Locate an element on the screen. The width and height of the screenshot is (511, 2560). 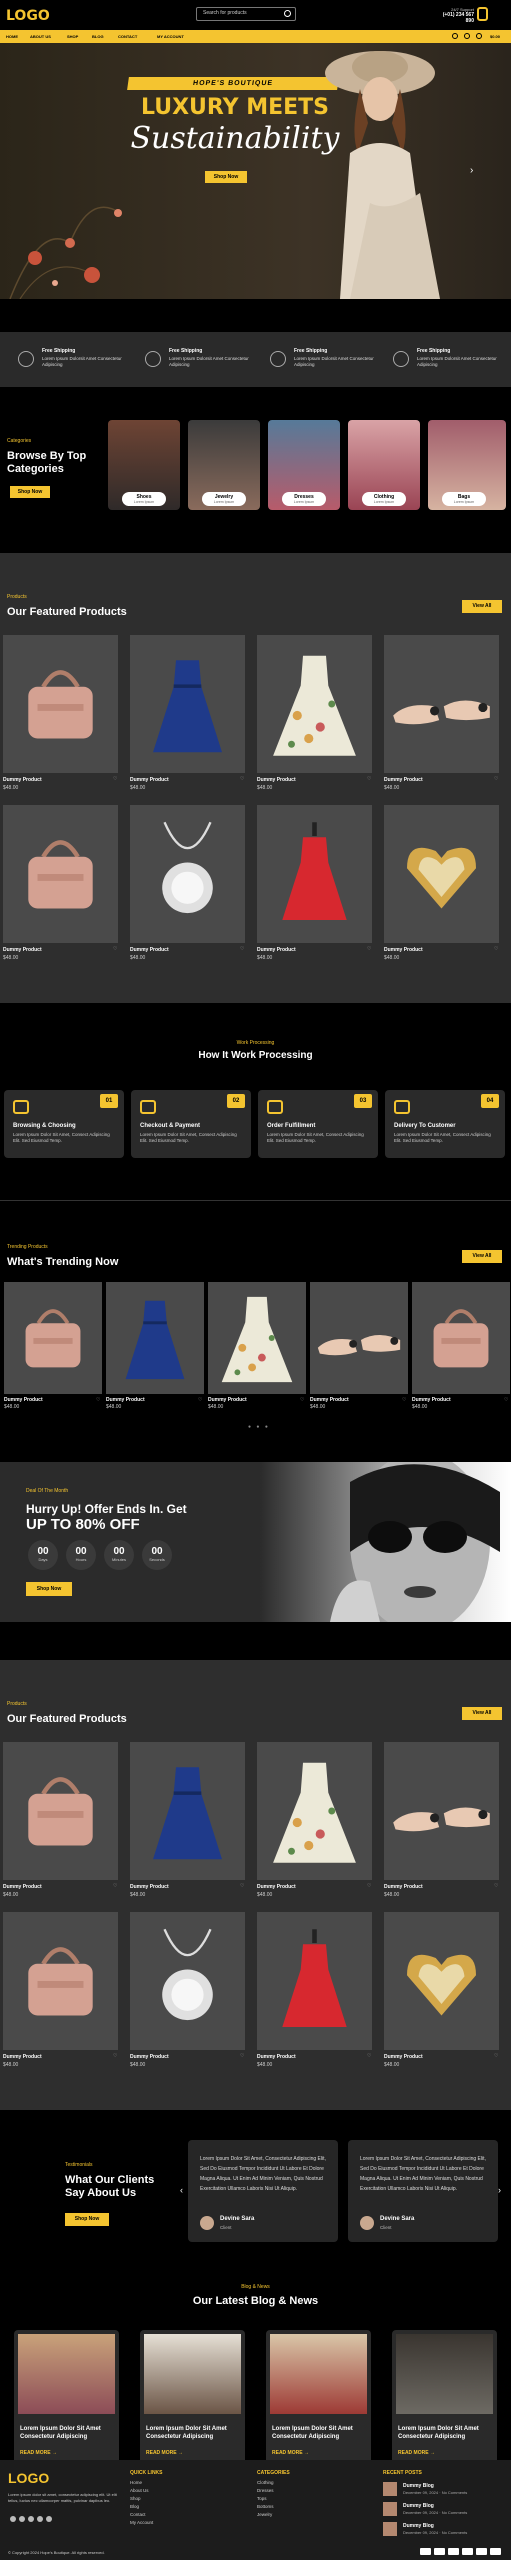
wishlist-icon is located at coordinates (467, 36).